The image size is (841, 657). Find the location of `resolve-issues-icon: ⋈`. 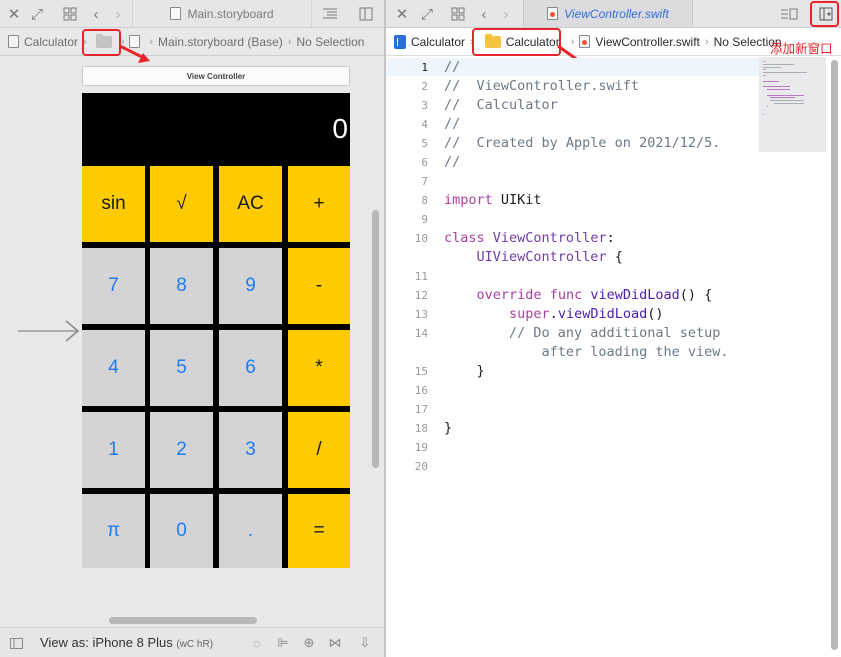

resolve-issues-icon: ⋈ is located at coordinates (335, 643).